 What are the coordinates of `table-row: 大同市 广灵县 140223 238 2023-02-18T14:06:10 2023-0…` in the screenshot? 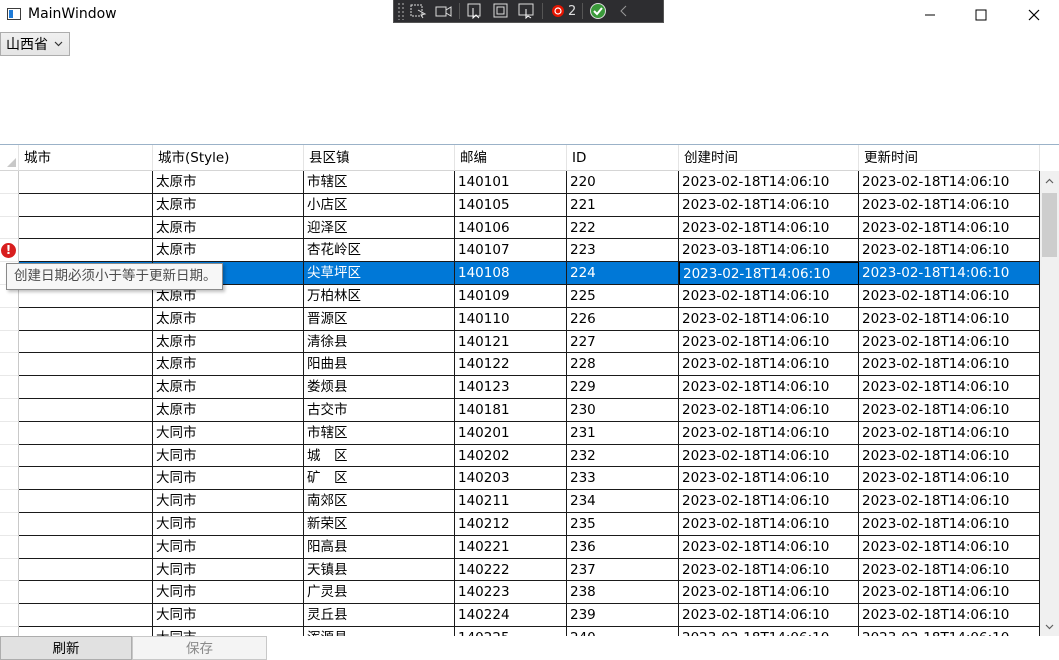 It's located at (520, 593).